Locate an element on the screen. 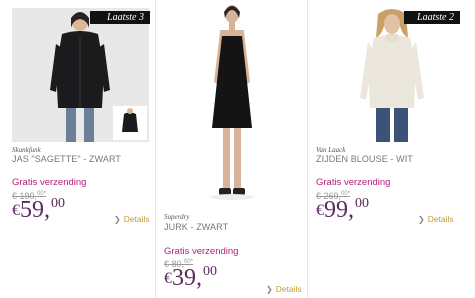 The width and height of the screenshot is (475, 298). sale-price: €59,00 is located at coordinates (38, 210).